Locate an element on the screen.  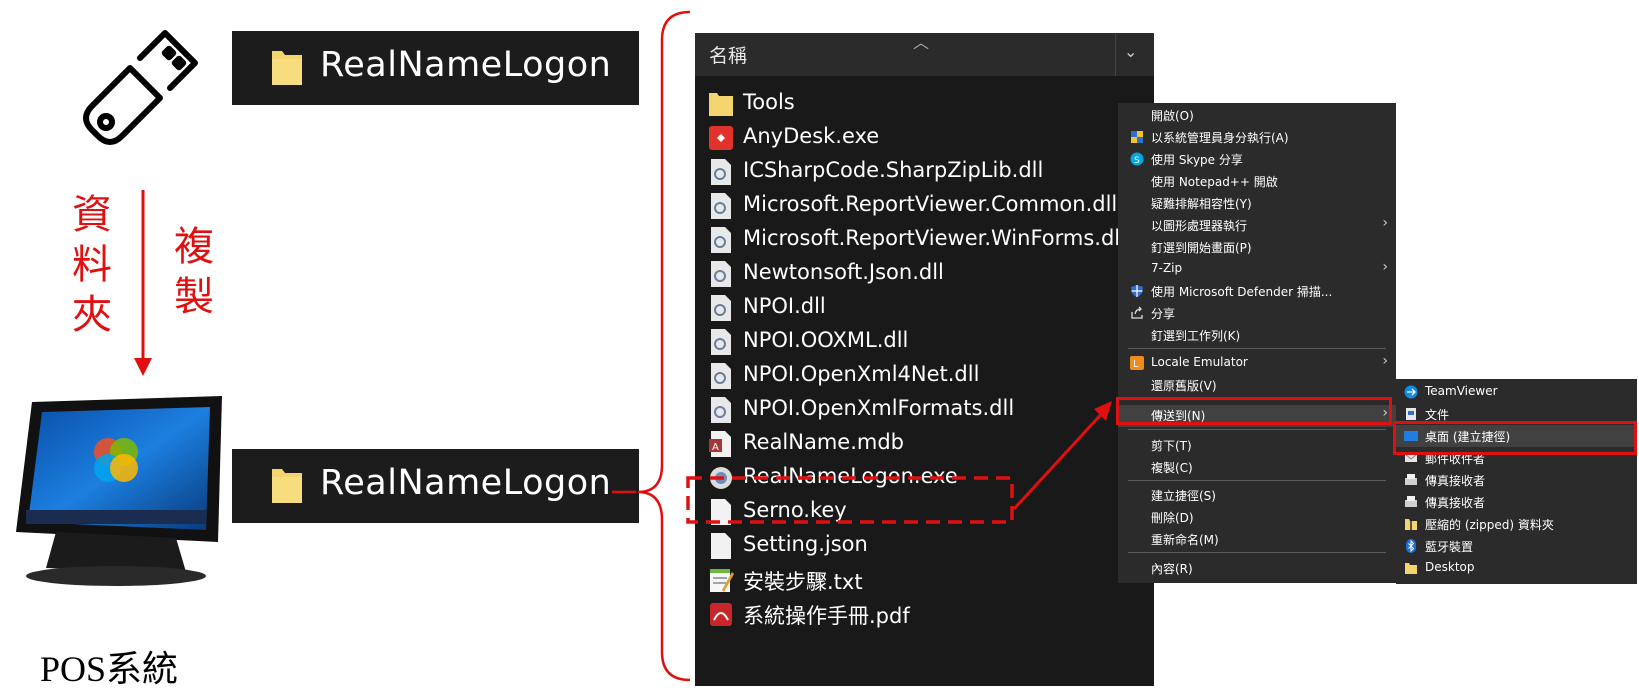
file-item-txt: 安裝步驟.txt is located at coordinates (928, 580).